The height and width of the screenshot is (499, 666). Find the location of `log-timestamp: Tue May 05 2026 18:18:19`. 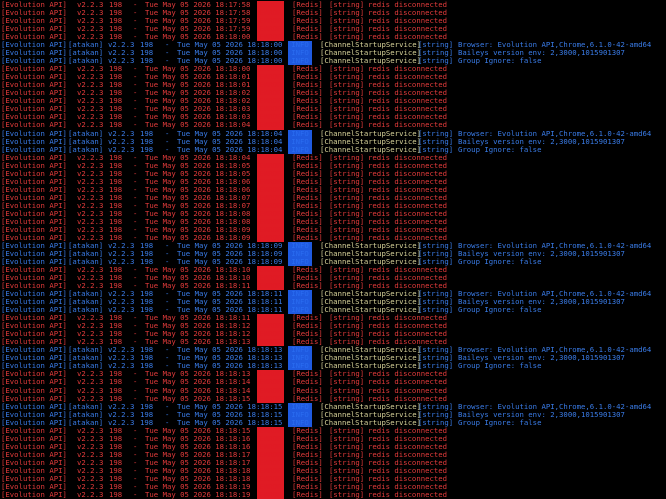

log-timestamp: Tue May 05 2026 18:18:19 is located at coordinates (198, 494).